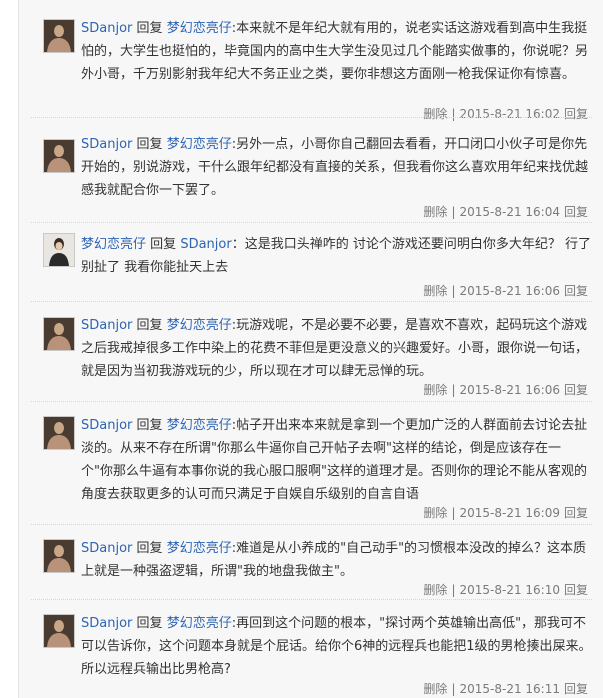 The width and height of the screenshot is (603, 698). I want to click on comment-meta: 删除 | 2015-8-21 16:04 回复, so click(505, 211).